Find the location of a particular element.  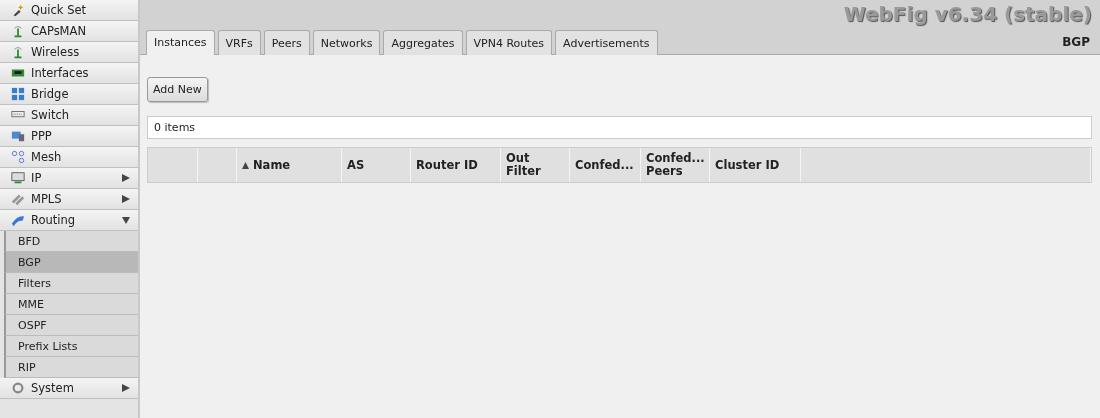

sidebar-item: MPLS is located at coordinates (69, 199).